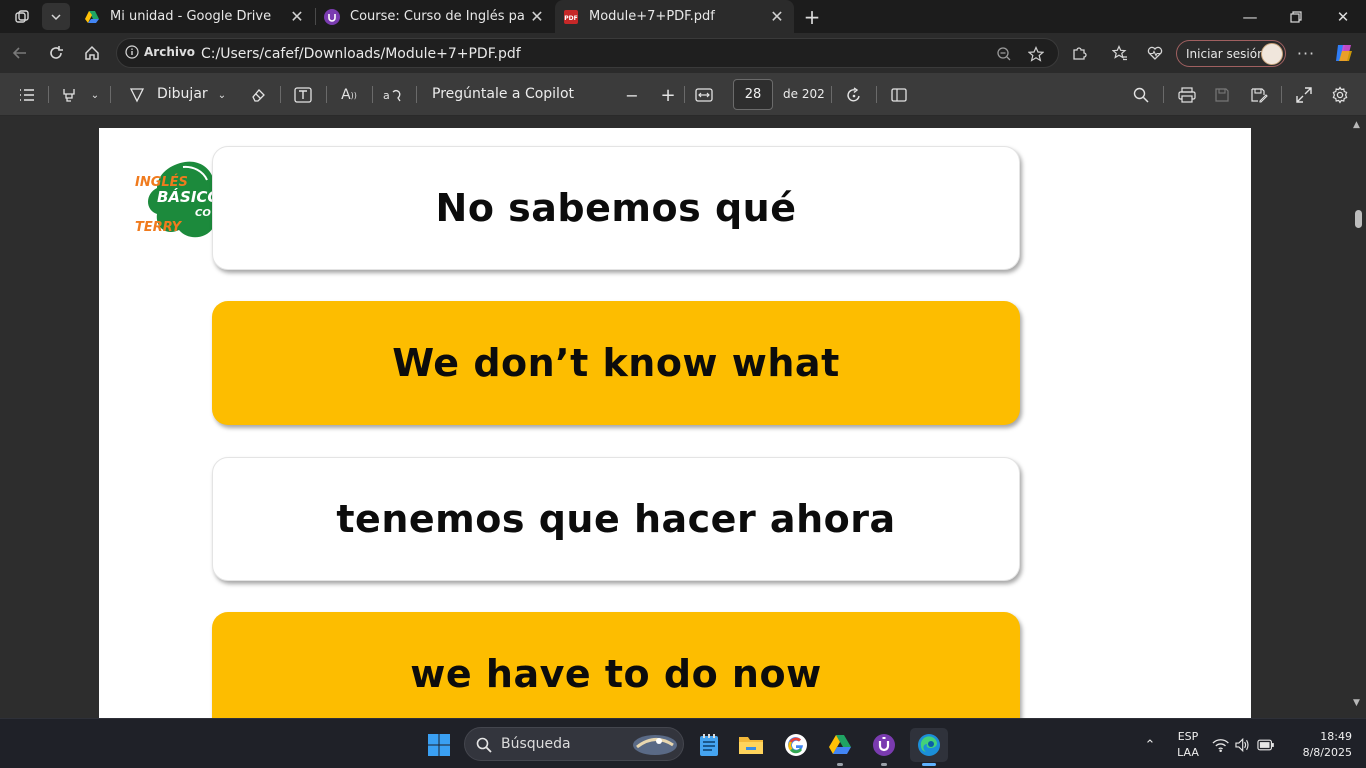 This screenshot has width=1366, height=768. Describe the element at coordinates (160, 52) in the screenshot. I see `site-info: Archivo` at that location.